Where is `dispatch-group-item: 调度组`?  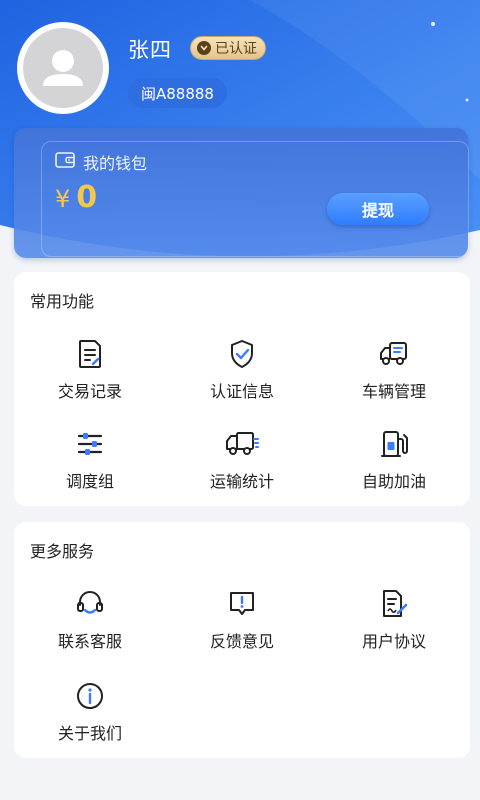 dispatch-group-item: 调度组 is located at coordinates (90, 459).